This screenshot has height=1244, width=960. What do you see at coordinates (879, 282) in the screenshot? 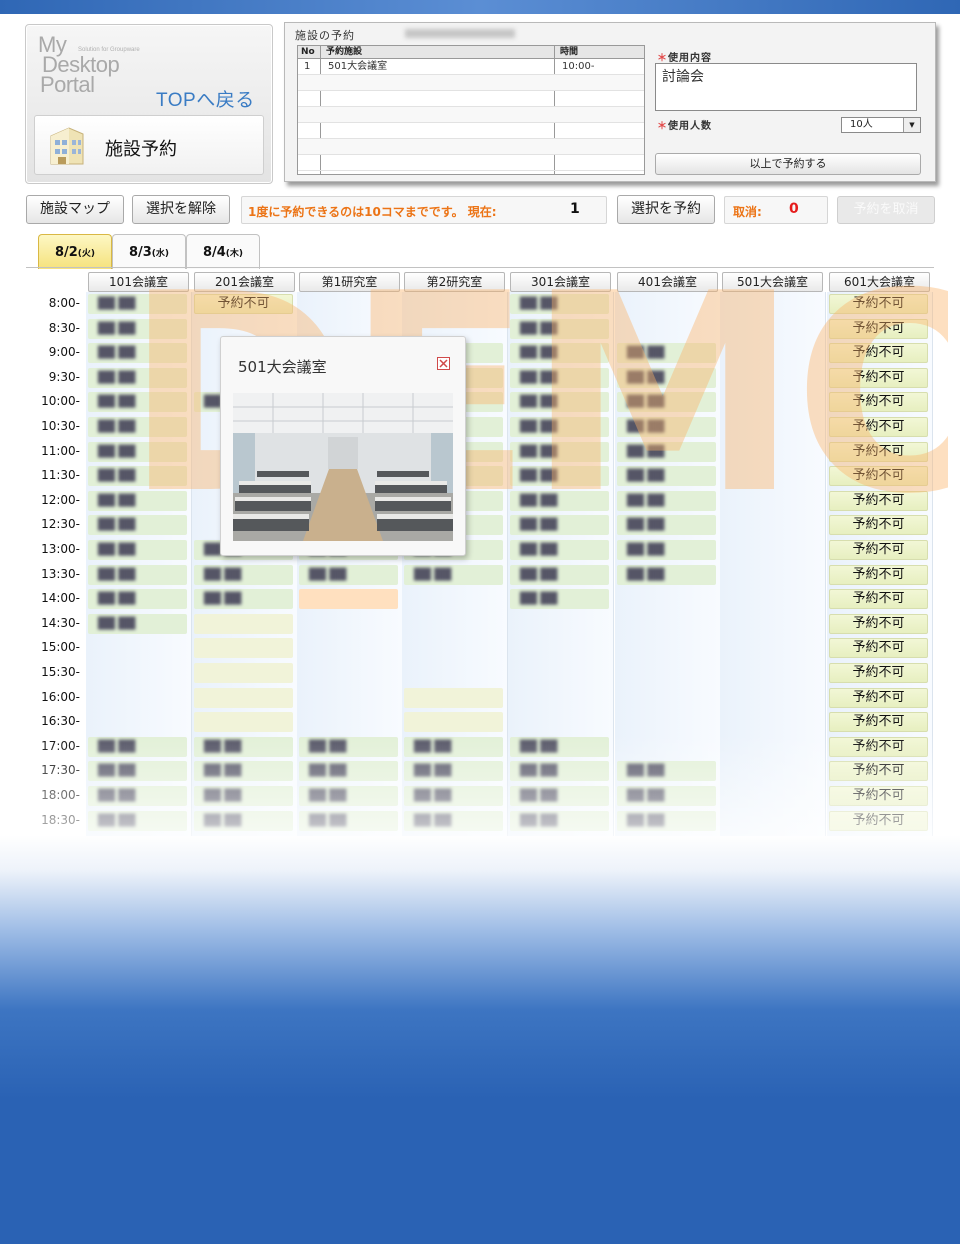
I see `room-header: 601大会議室` at bounding box center [879, 282].